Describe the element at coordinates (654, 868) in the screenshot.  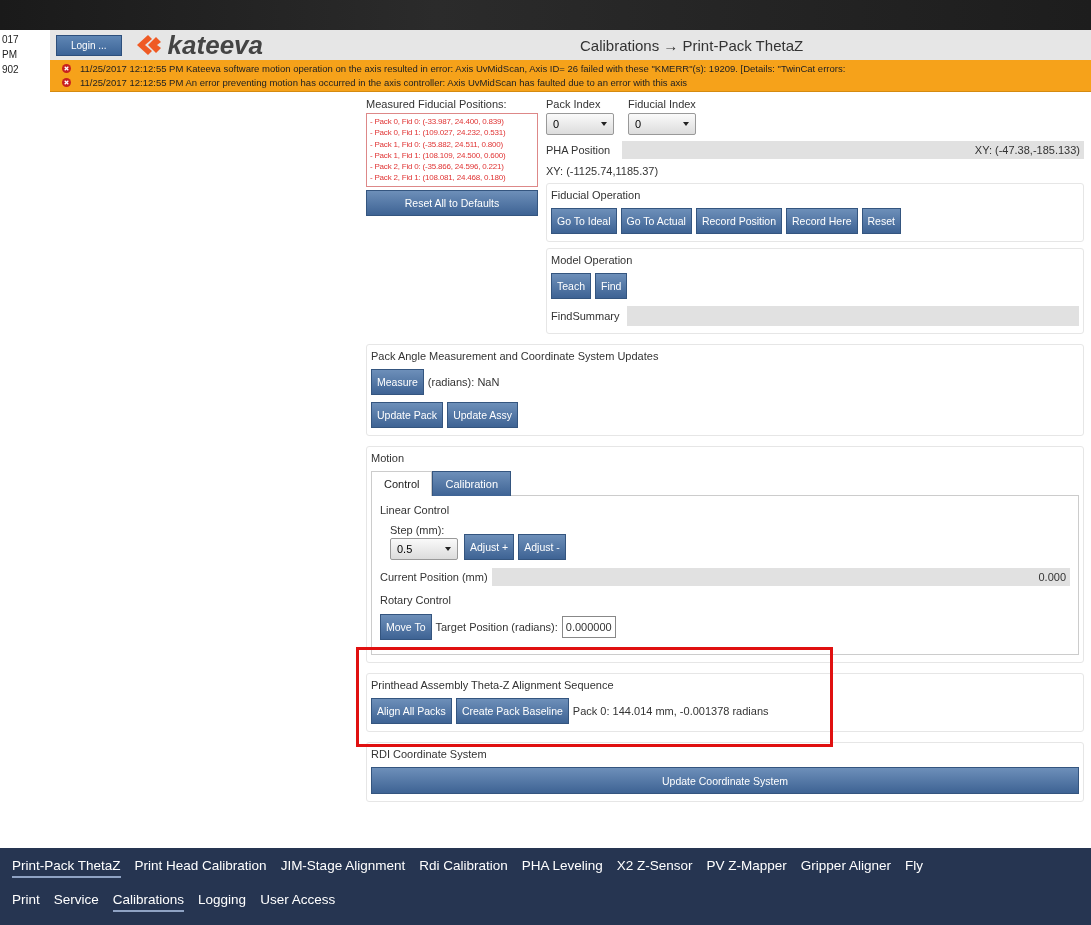
I see `nav-tab: X2 Z-Sensor` at that location.